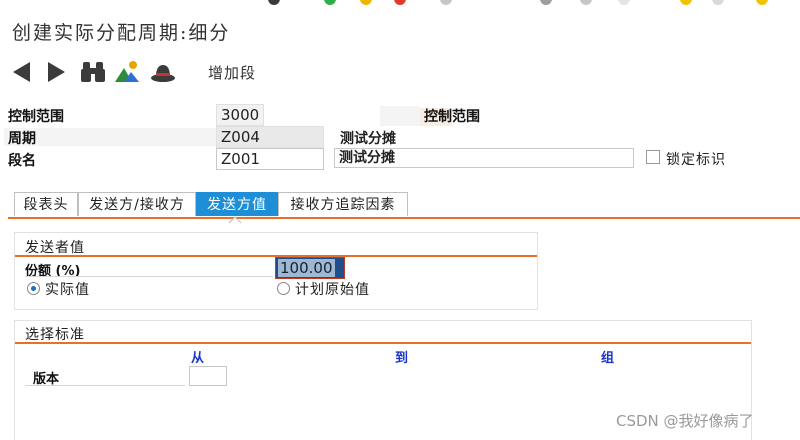 Image resolution: width=800 pixels, height=440 pixels. I want to click on tab-pointer-icon, so click(235, 220).